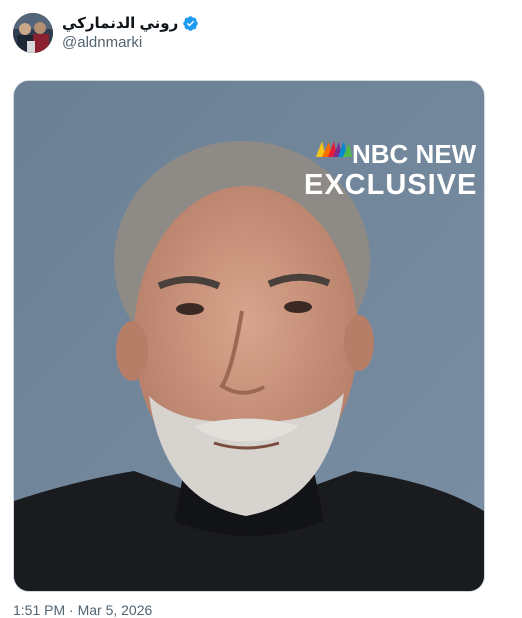  What do you see at coordinates (414, 154) in the screenshot?
I see `nbc-logo-line1: NBC NEW` at bounding box center [414, 154].